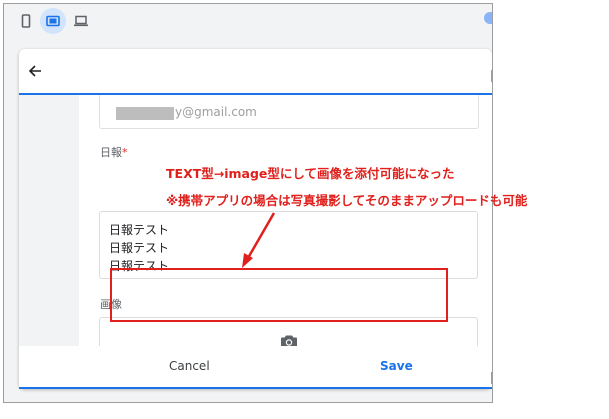  What do you see at coordinates (279, 295) in the screenshot?
I see `highlight-box` at bounding box center [279, 295].